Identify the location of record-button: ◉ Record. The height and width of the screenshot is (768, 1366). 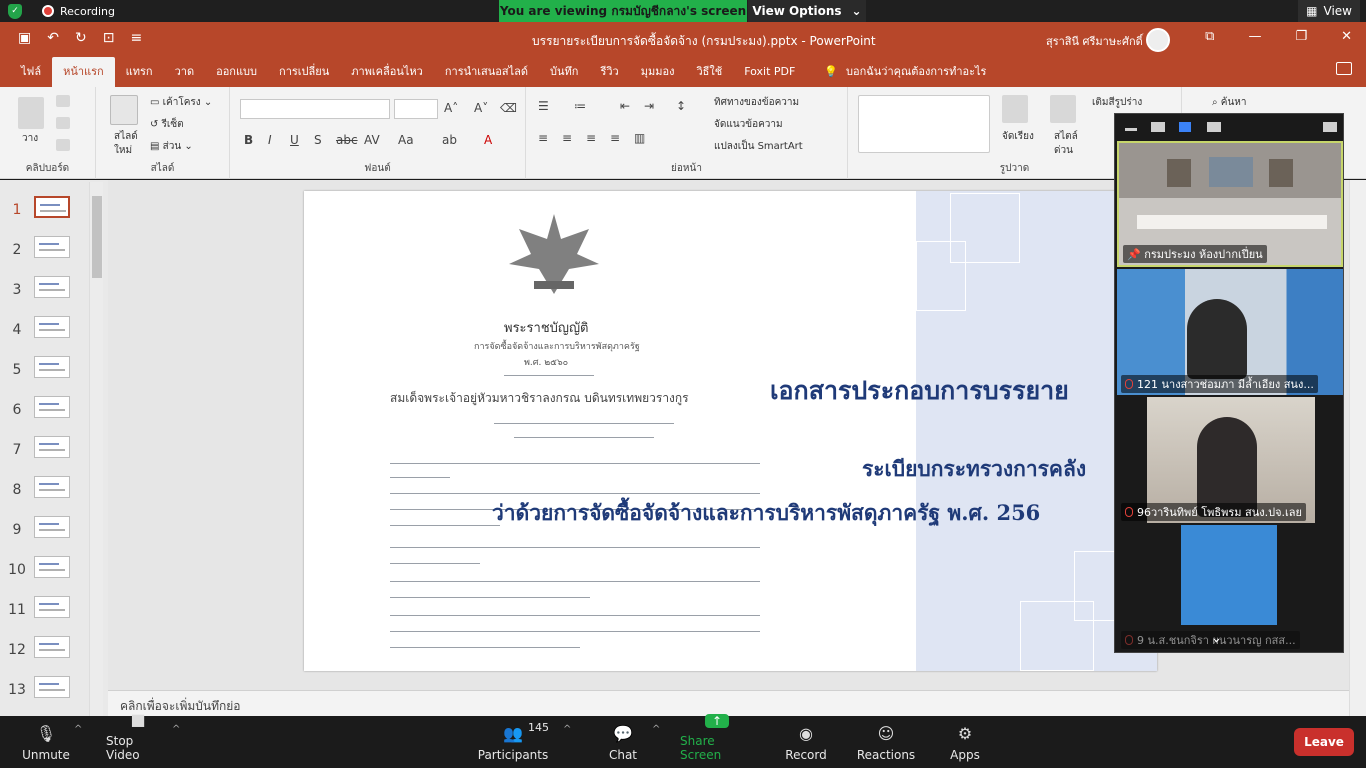
(806, 742).